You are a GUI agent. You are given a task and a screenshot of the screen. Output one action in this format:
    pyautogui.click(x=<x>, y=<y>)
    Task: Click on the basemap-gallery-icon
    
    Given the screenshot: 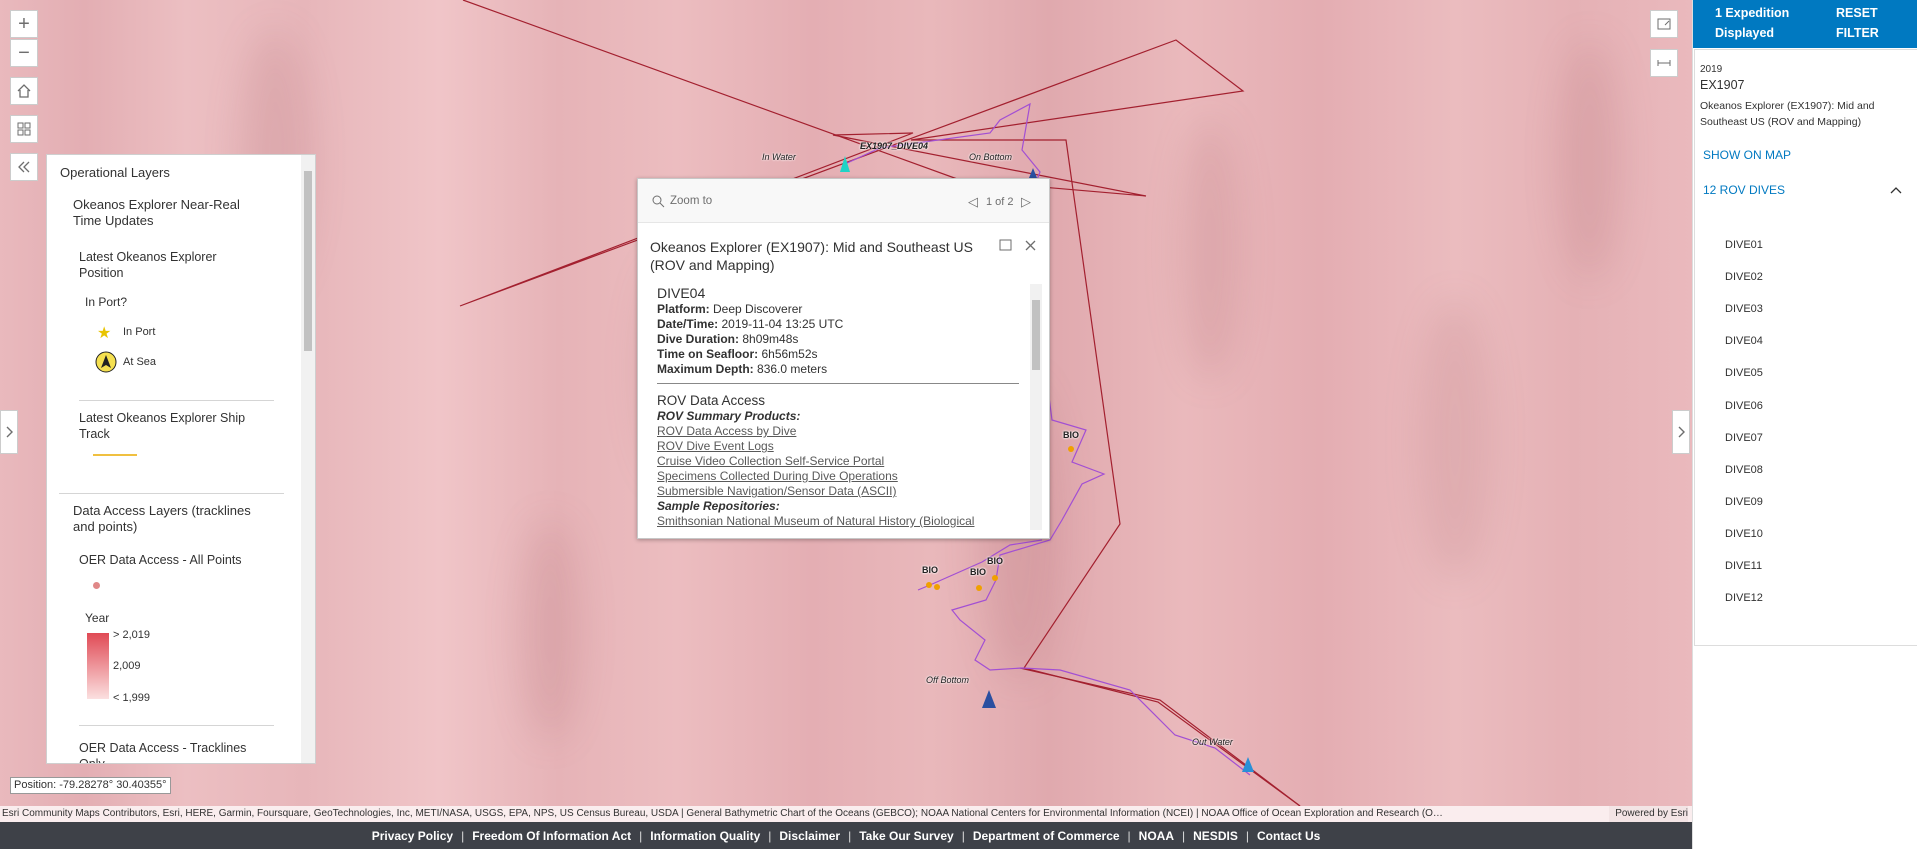 What is the action you would take?
    pyautogui.click(x=24, y=129)
    